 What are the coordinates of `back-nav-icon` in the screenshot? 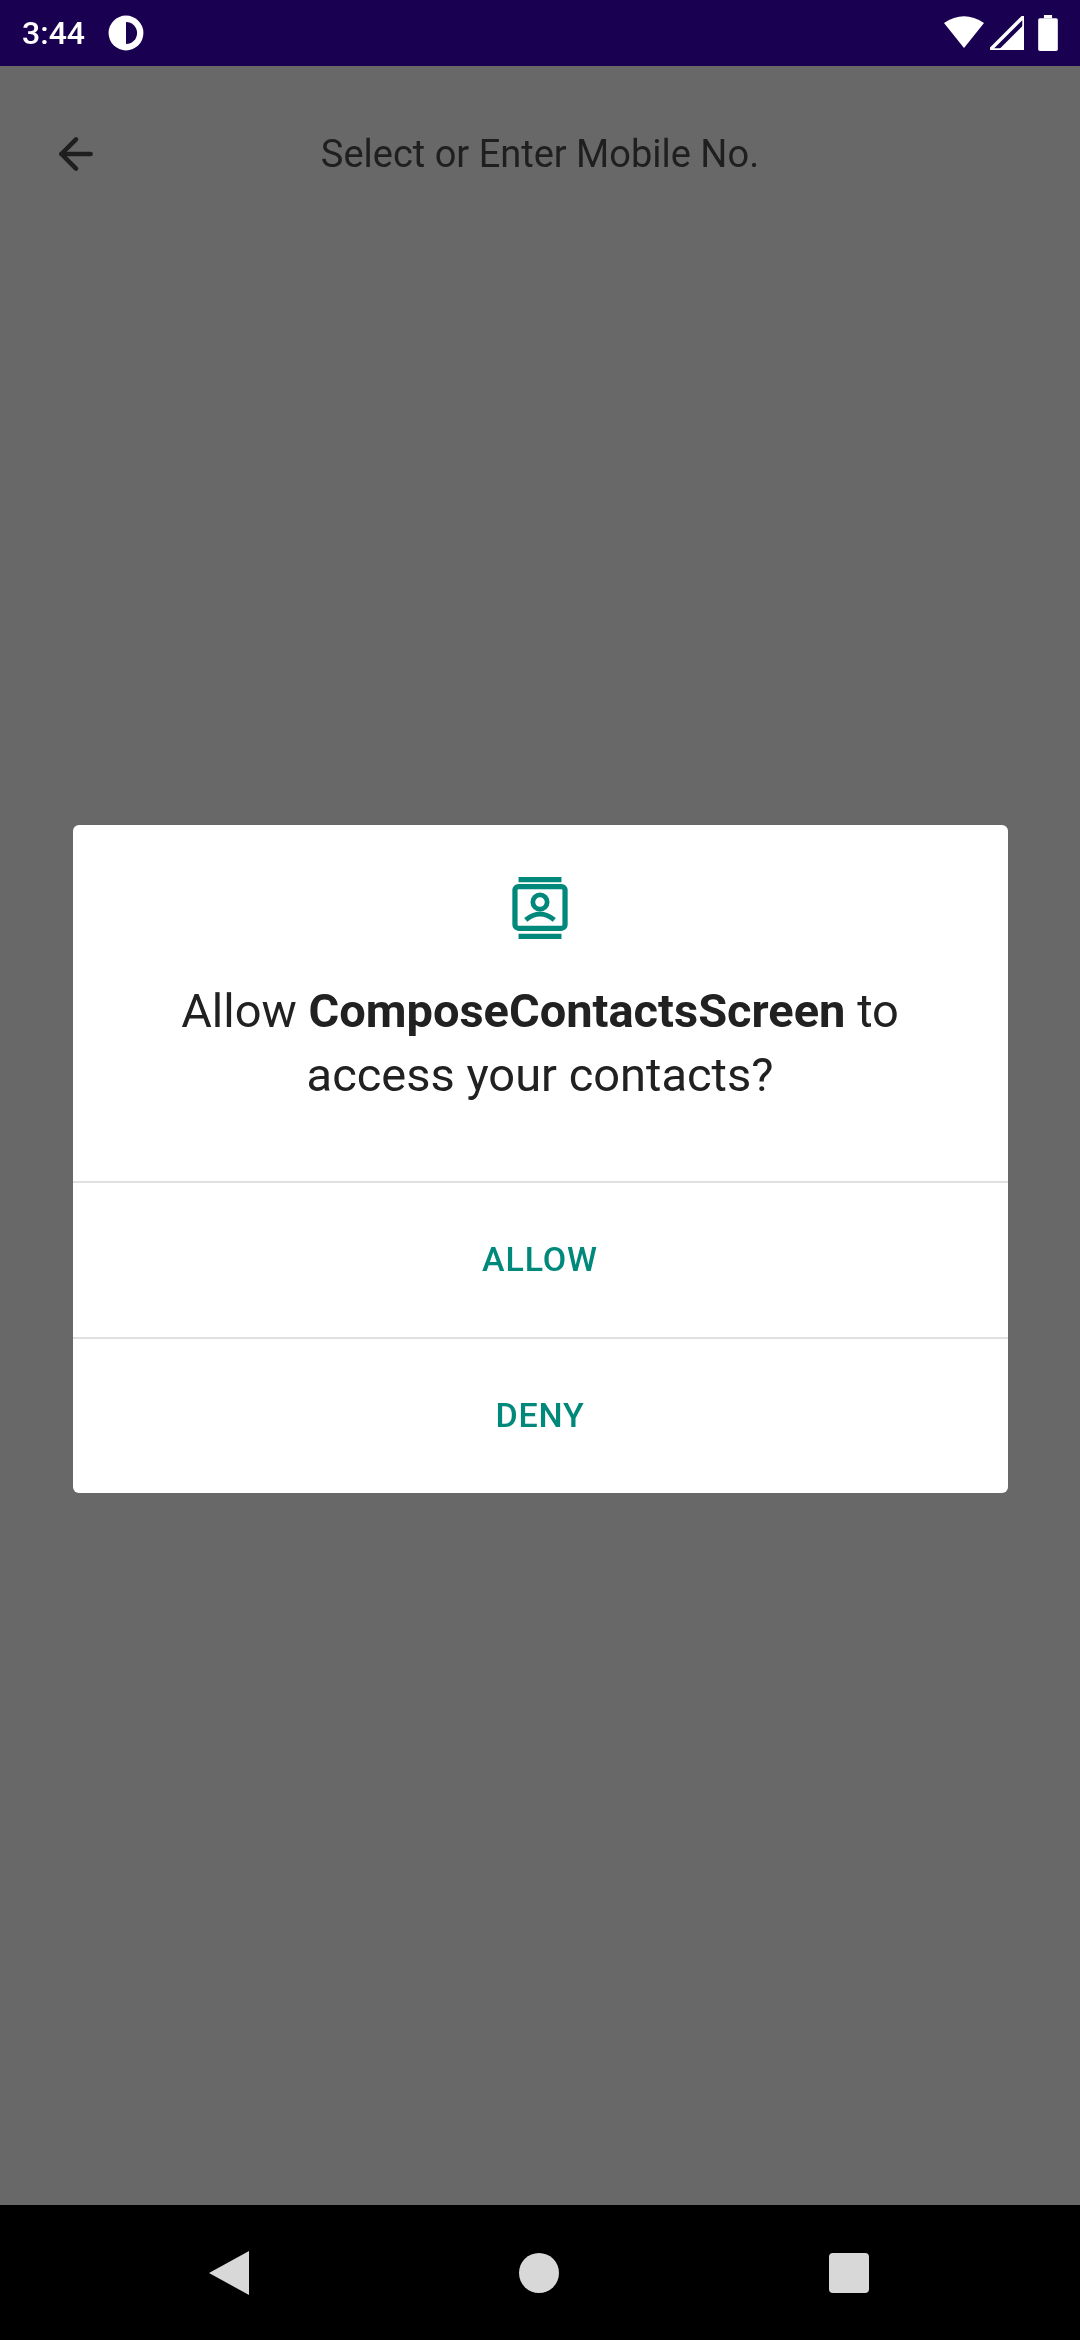 It's located at (229, 2272).